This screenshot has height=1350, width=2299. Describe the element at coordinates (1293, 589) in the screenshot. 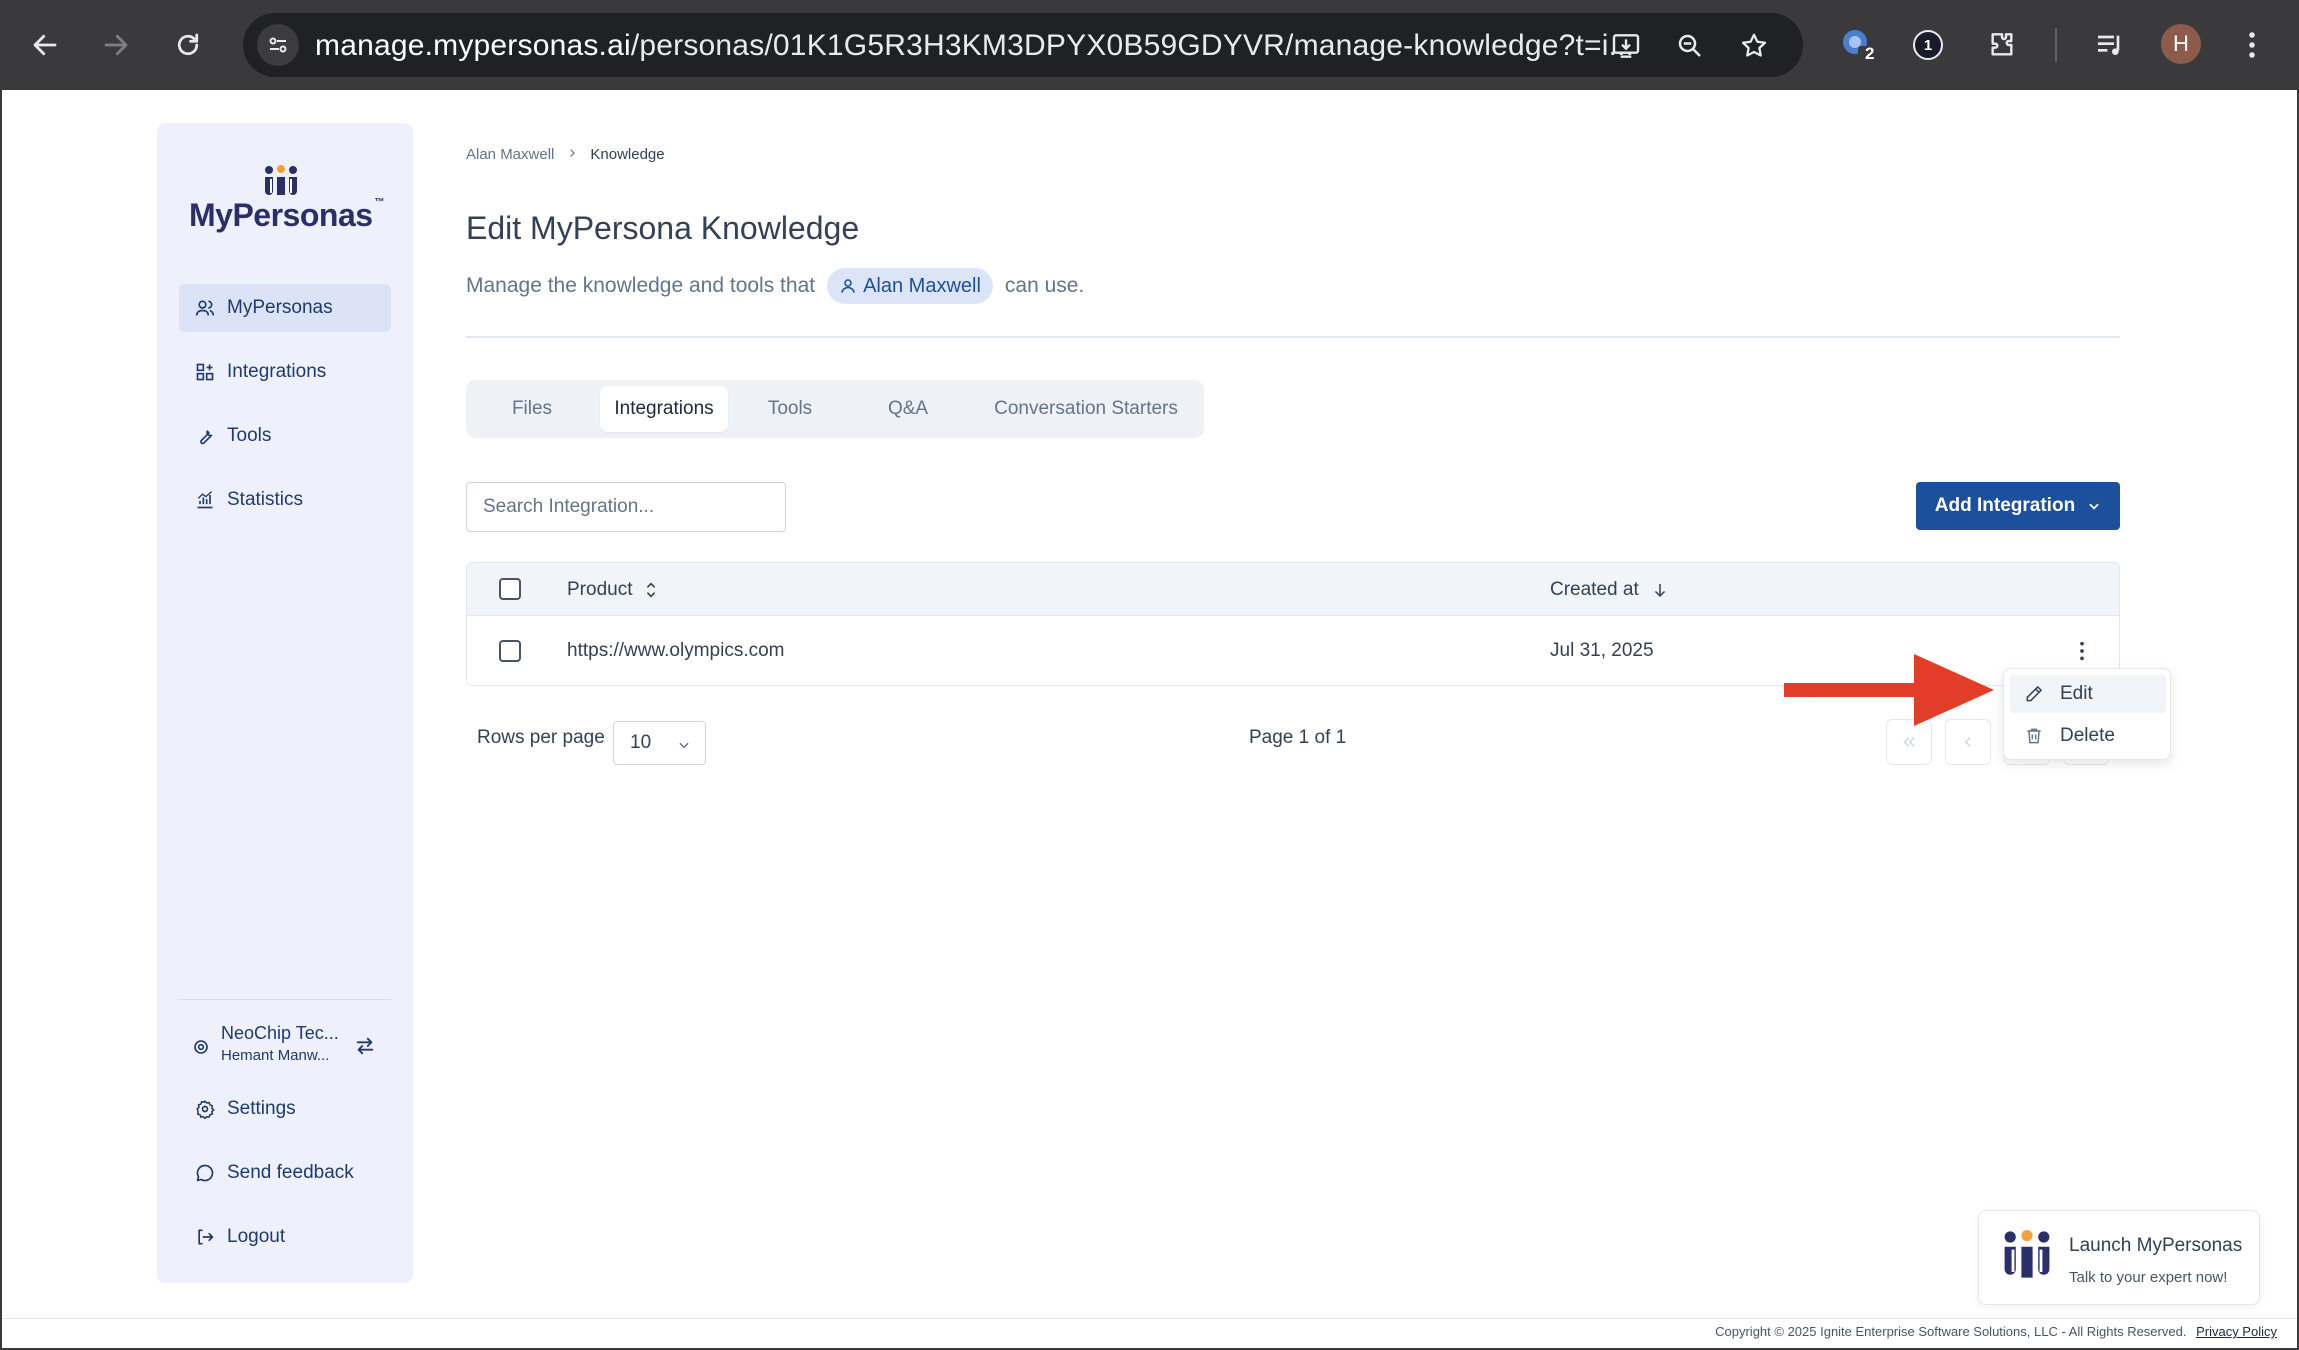

I see `table-header: Product Created at` at that location.